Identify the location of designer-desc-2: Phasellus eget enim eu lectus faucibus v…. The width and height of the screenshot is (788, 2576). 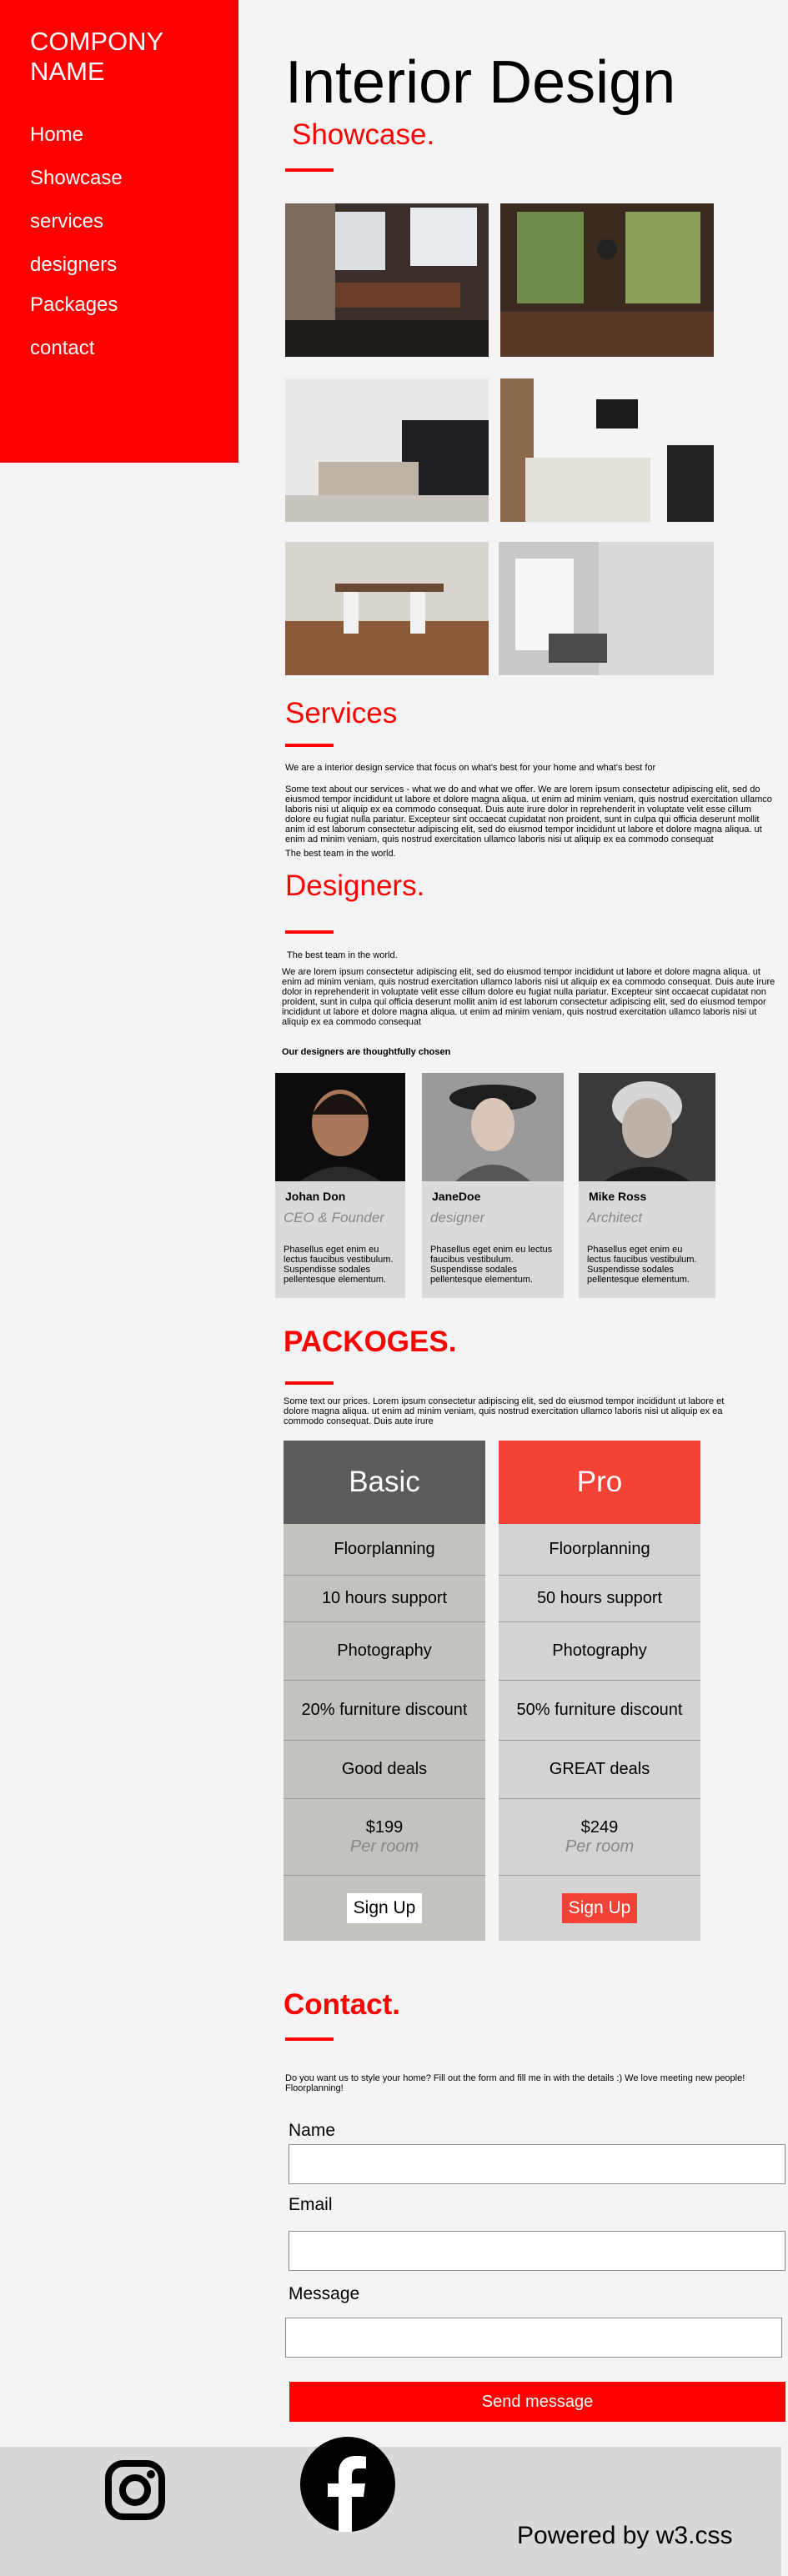
(492, 1265).